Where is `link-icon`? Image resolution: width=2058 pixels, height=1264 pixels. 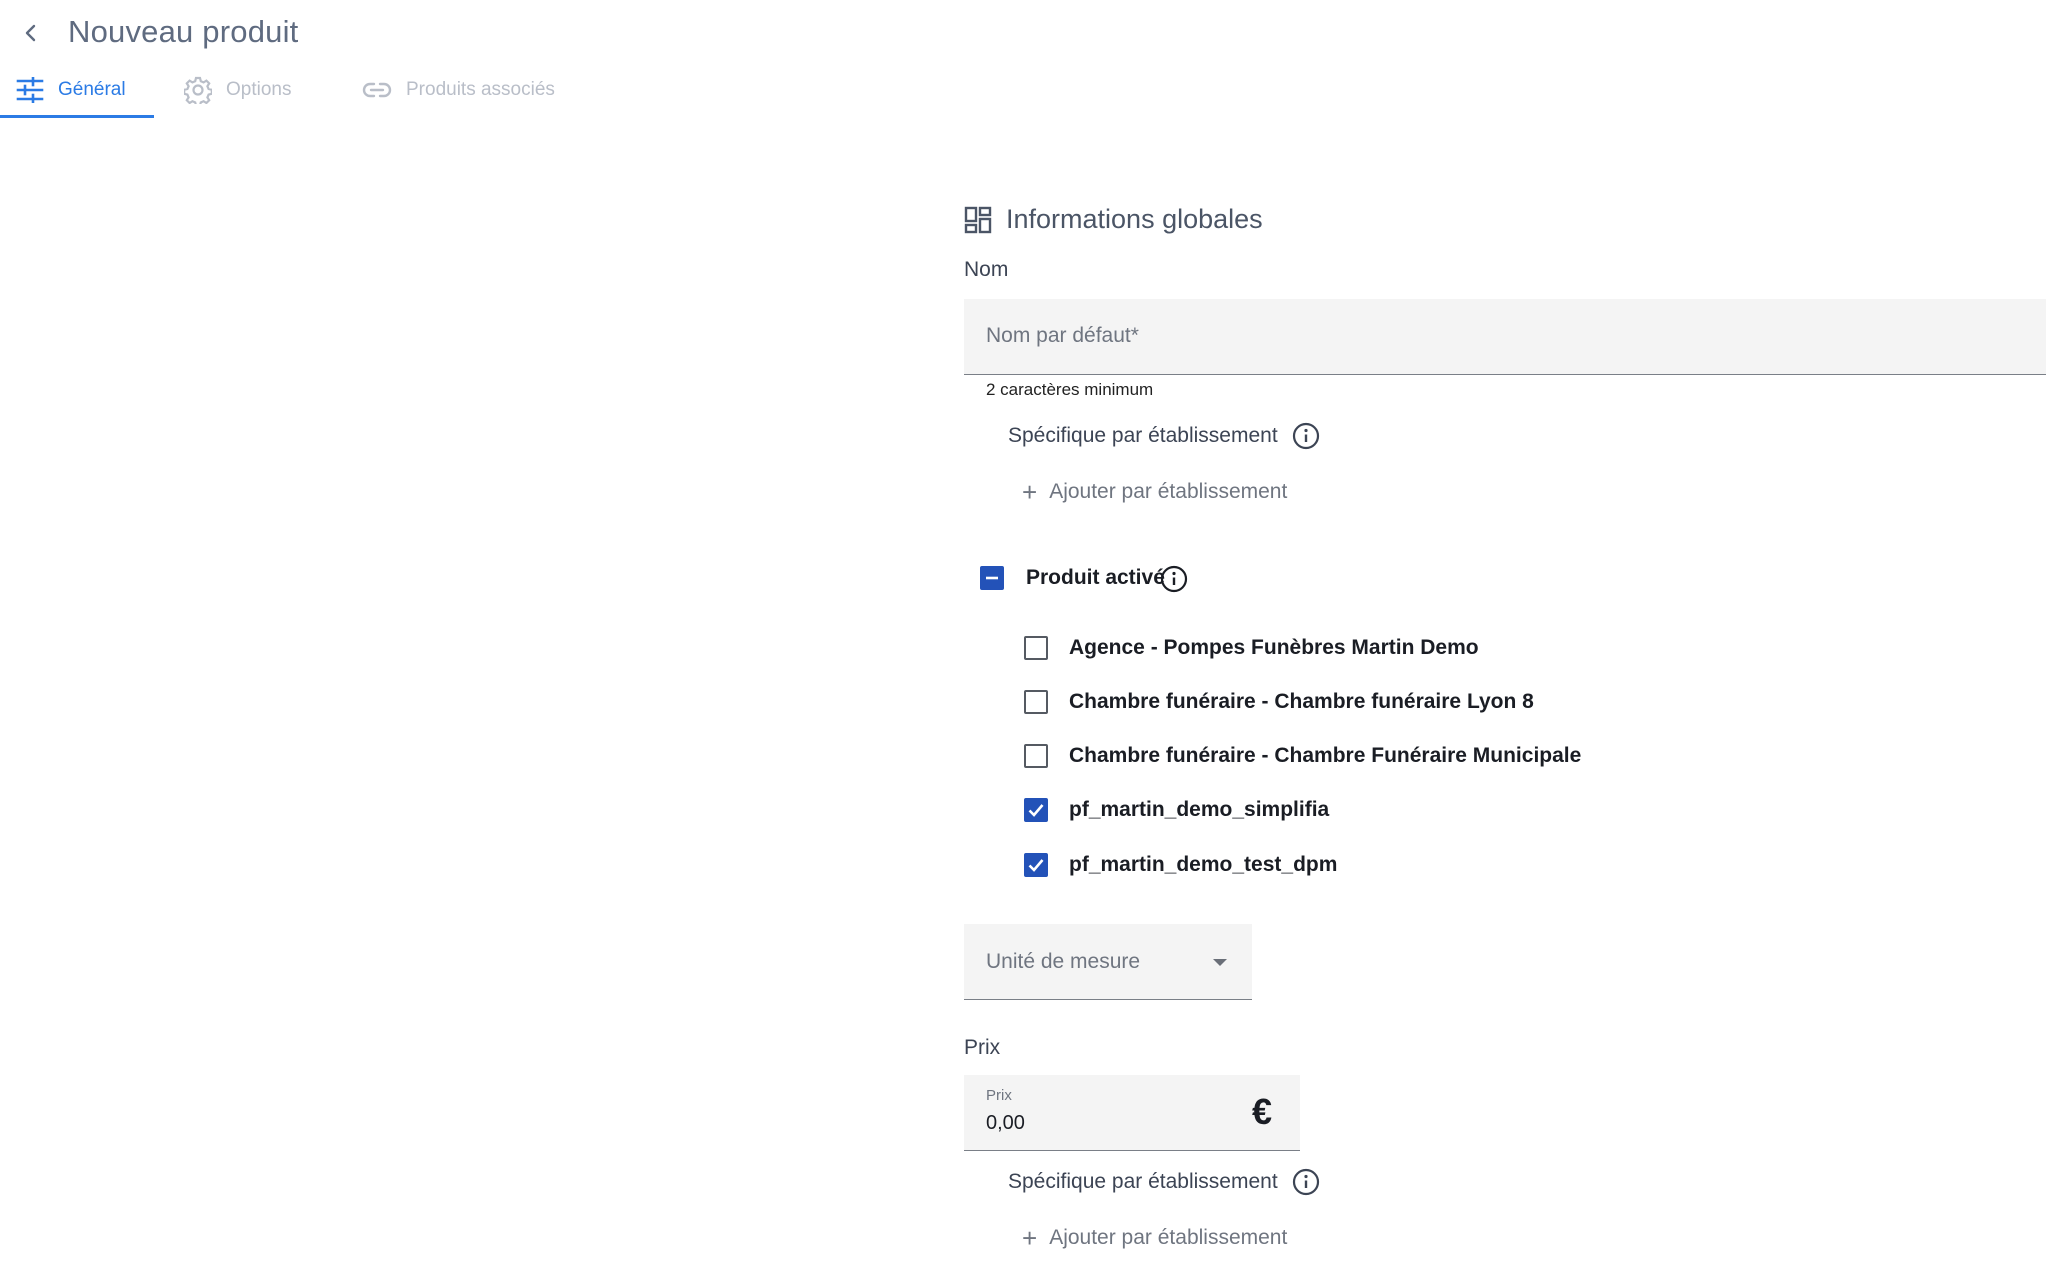 link-icon is located at coordinates (377, 90).